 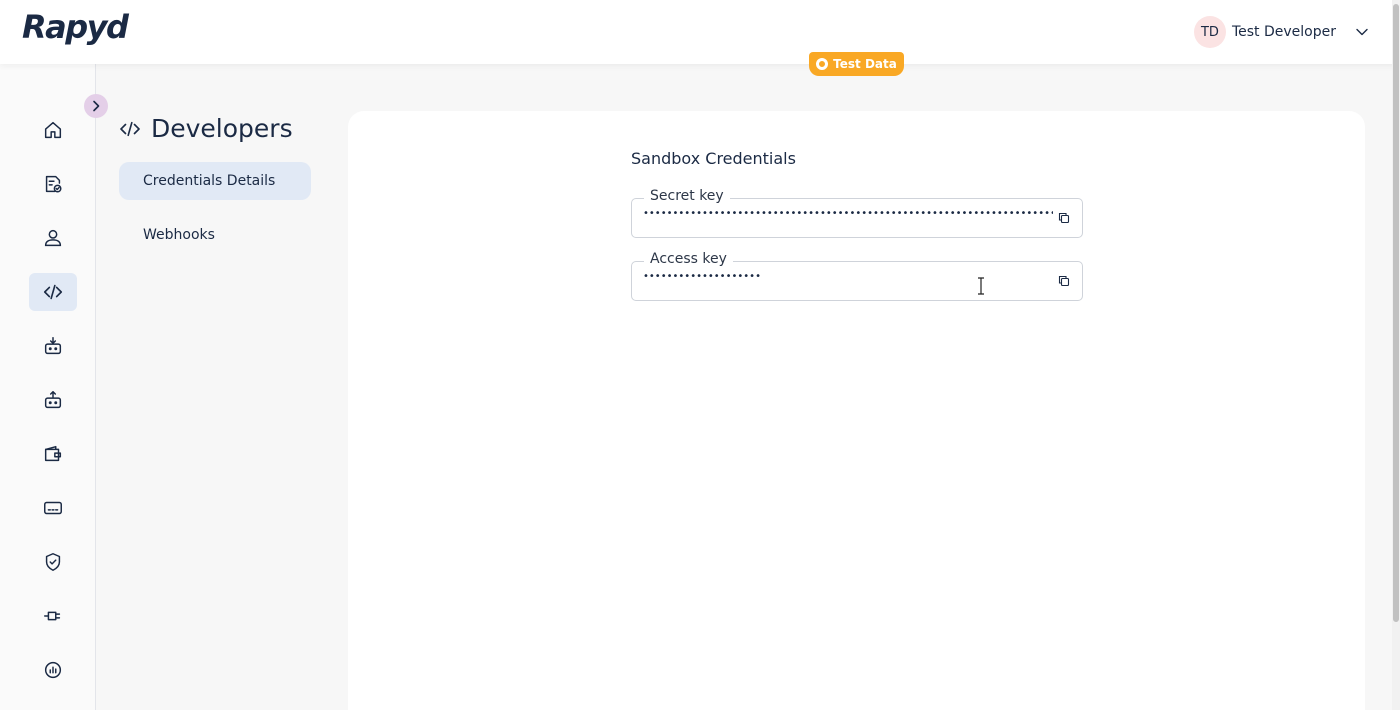 I want to click on nav-disburse, so click(x=53, y=400).